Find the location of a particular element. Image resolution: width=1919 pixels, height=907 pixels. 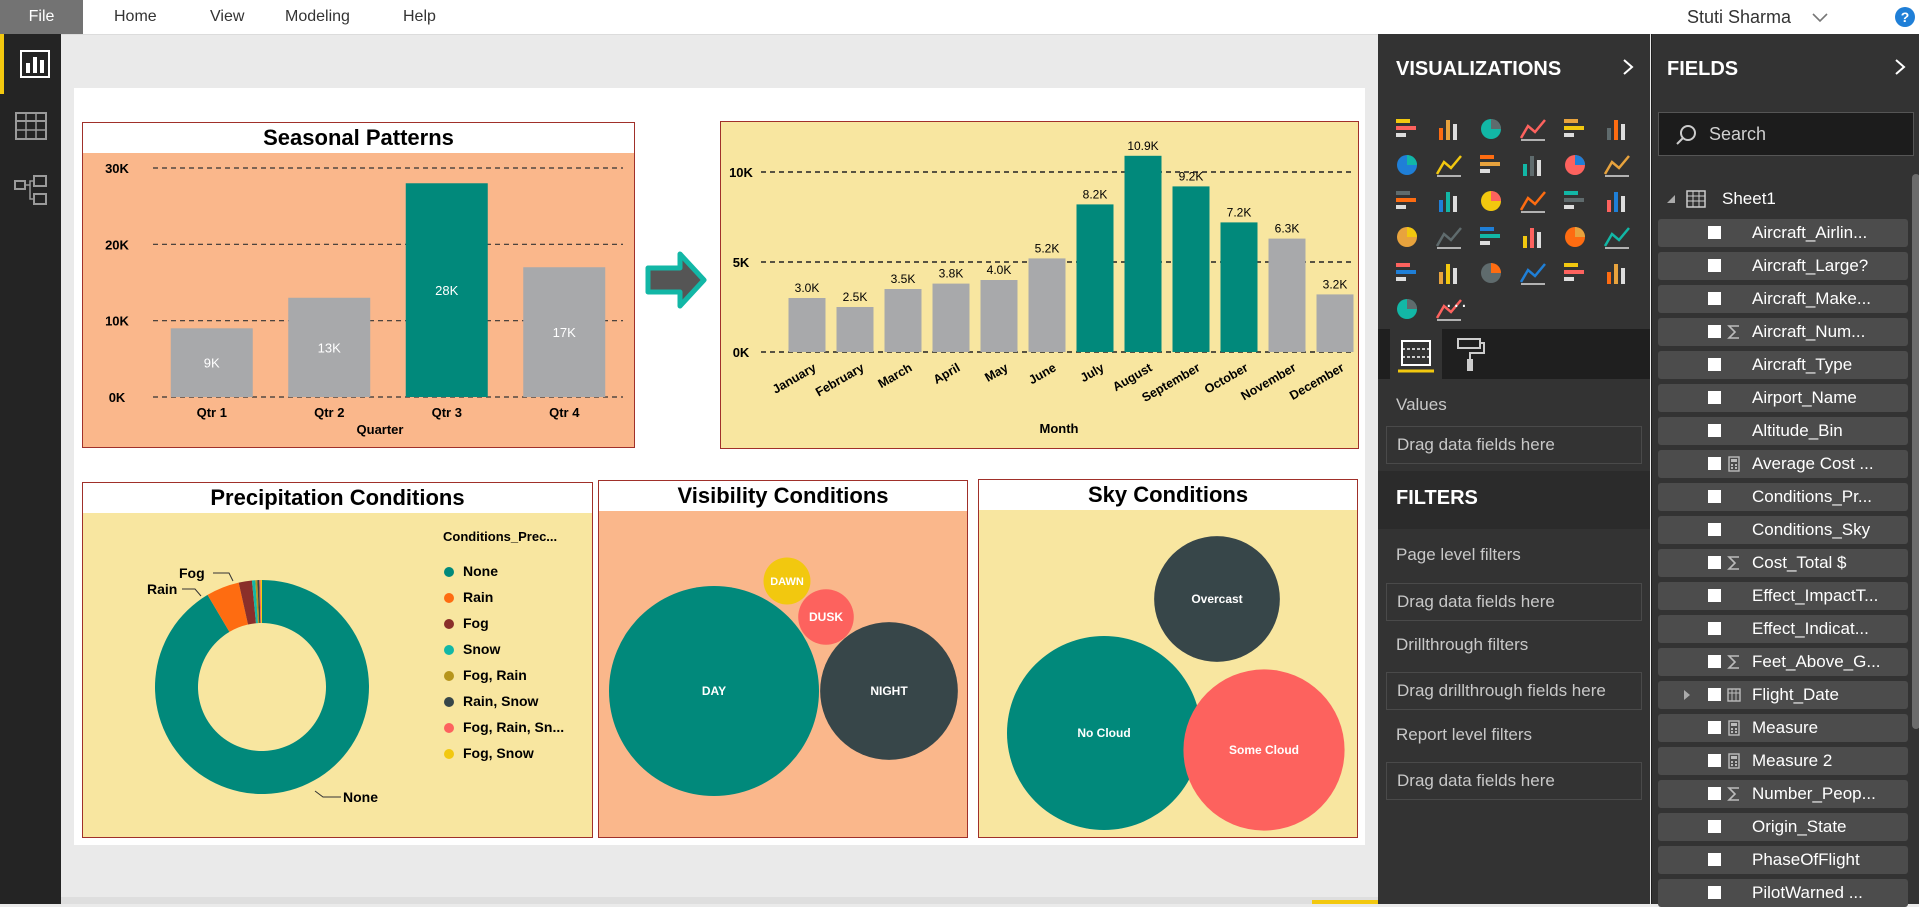

chevron-down-icon is located at coordinates (1820, 17).